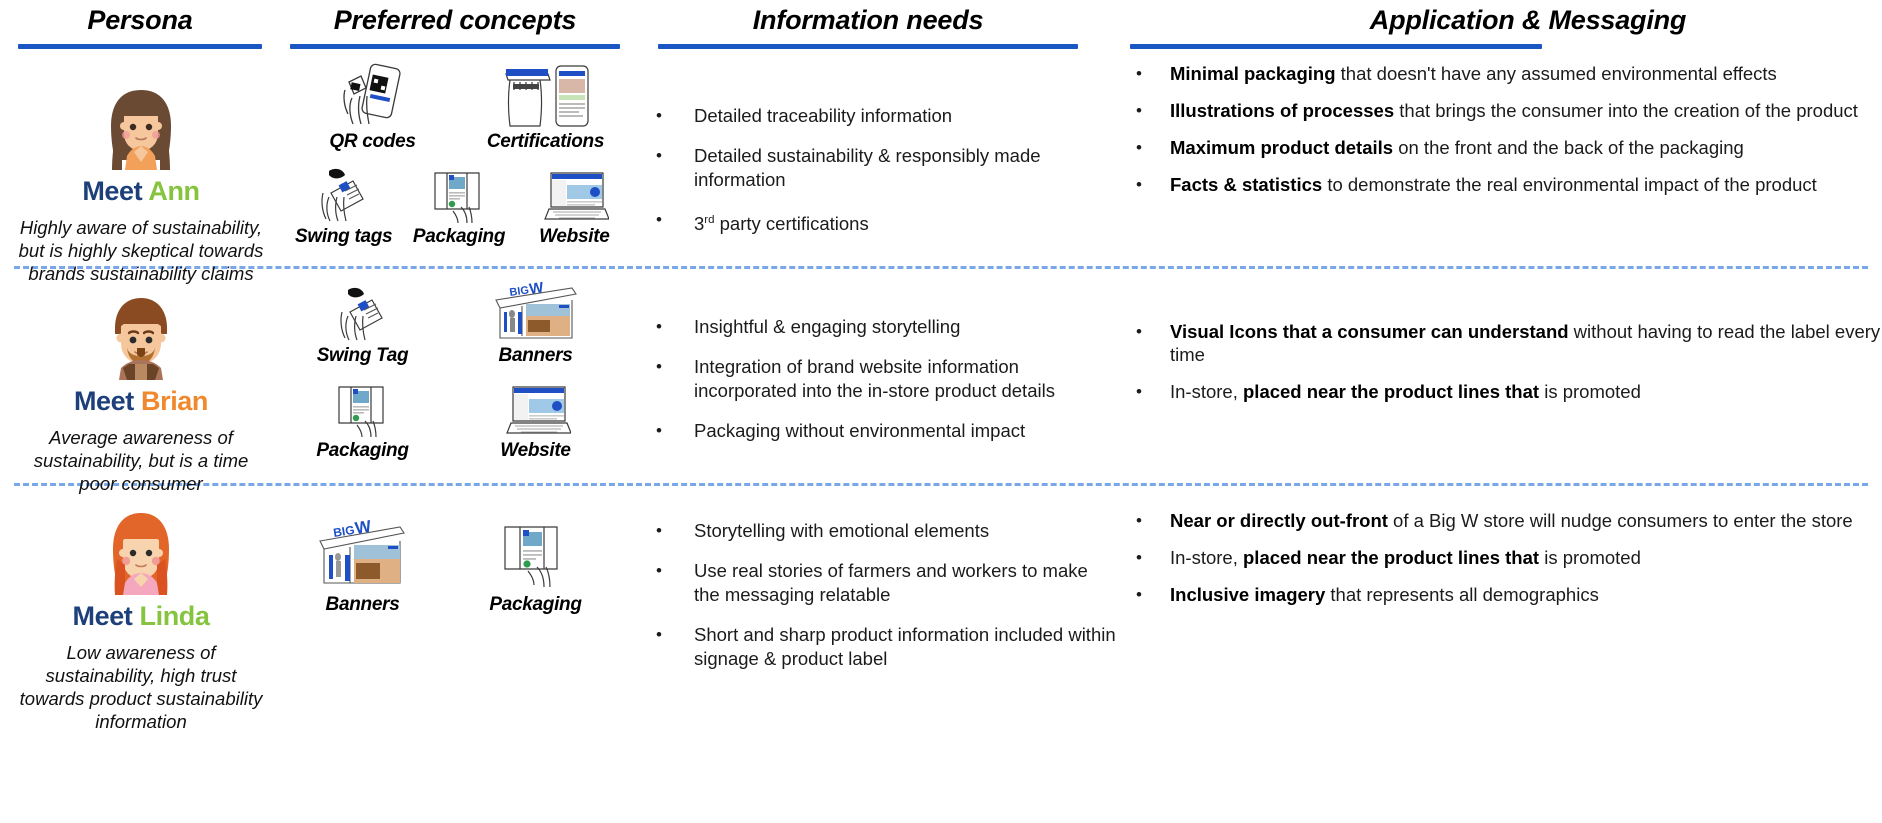  Describe the element at coordinates (344, 236) in the screenshot. I see `concept-label: Swing tags` at that location.